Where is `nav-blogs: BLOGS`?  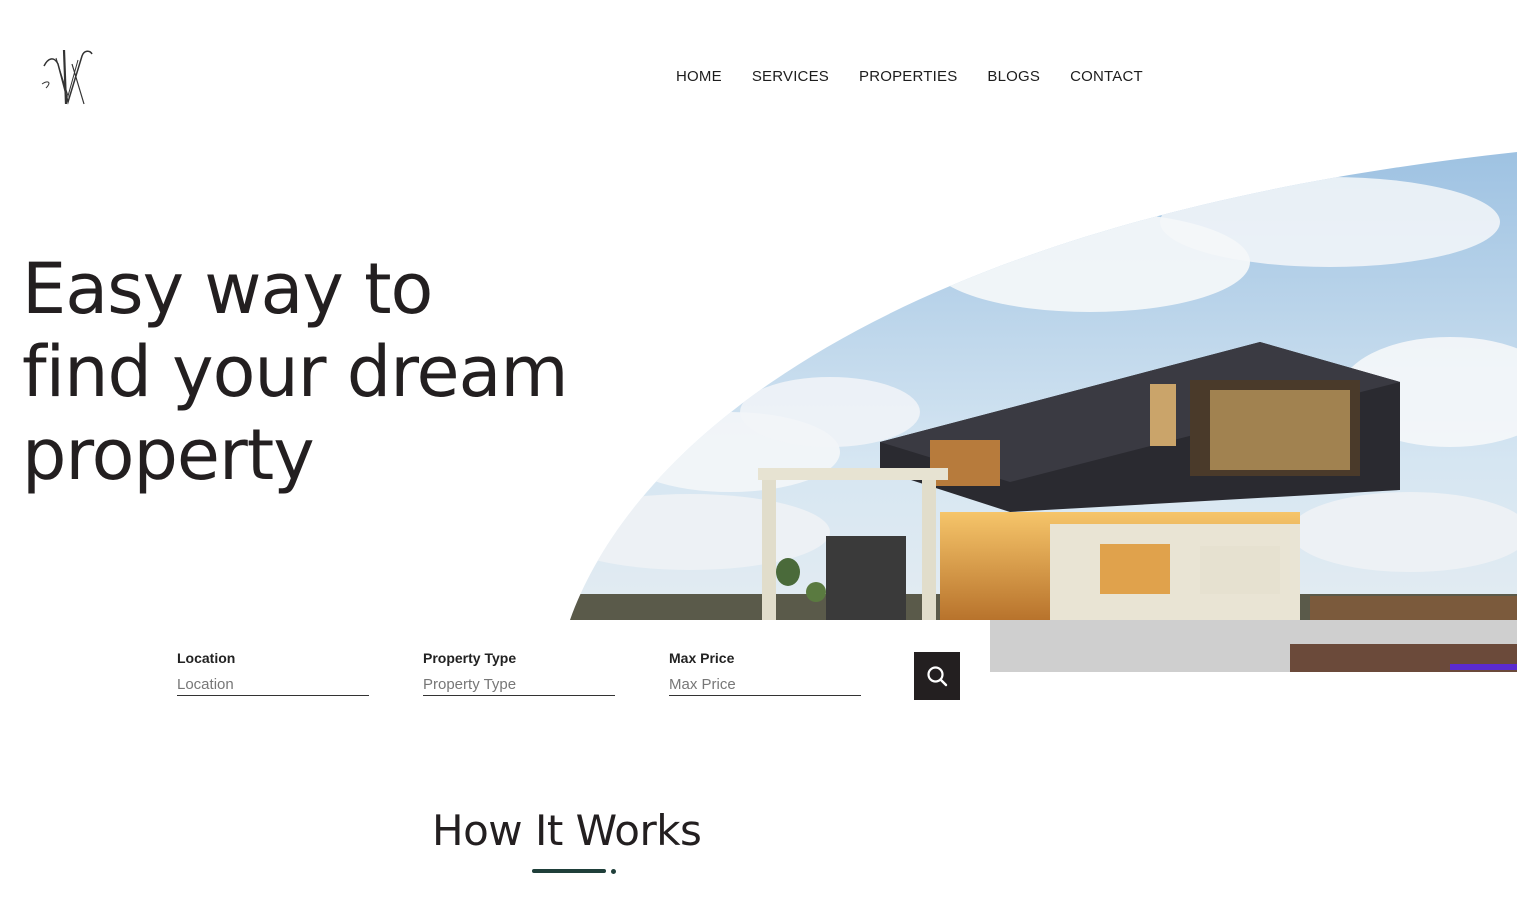
nav-blogs: BLOGS is located at coordinates (1013, 76).